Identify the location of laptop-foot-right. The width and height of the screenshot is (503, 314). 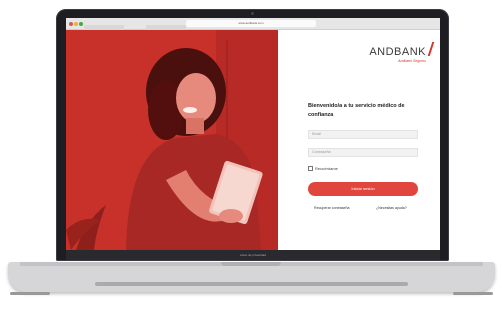
(473, 293).